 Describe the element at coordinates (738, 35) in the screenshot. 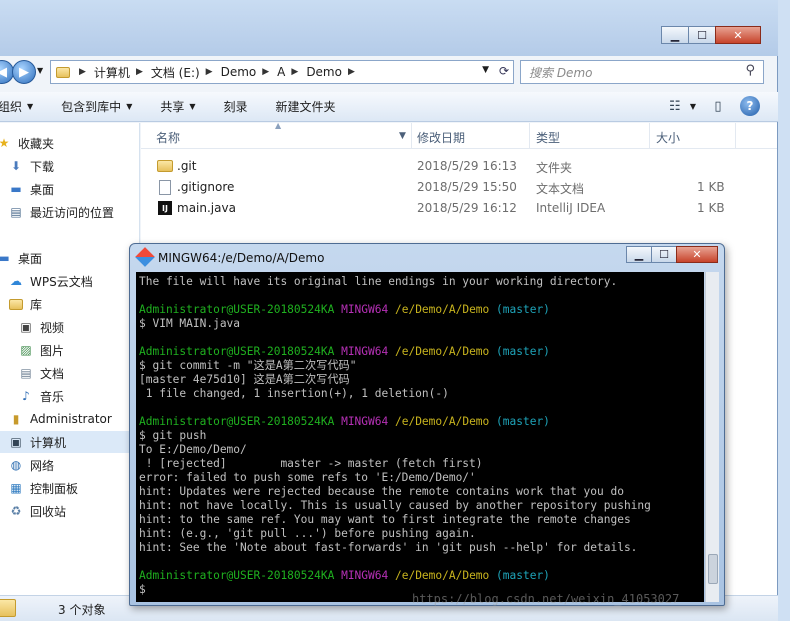

I see `close-button: ✕` at that location.